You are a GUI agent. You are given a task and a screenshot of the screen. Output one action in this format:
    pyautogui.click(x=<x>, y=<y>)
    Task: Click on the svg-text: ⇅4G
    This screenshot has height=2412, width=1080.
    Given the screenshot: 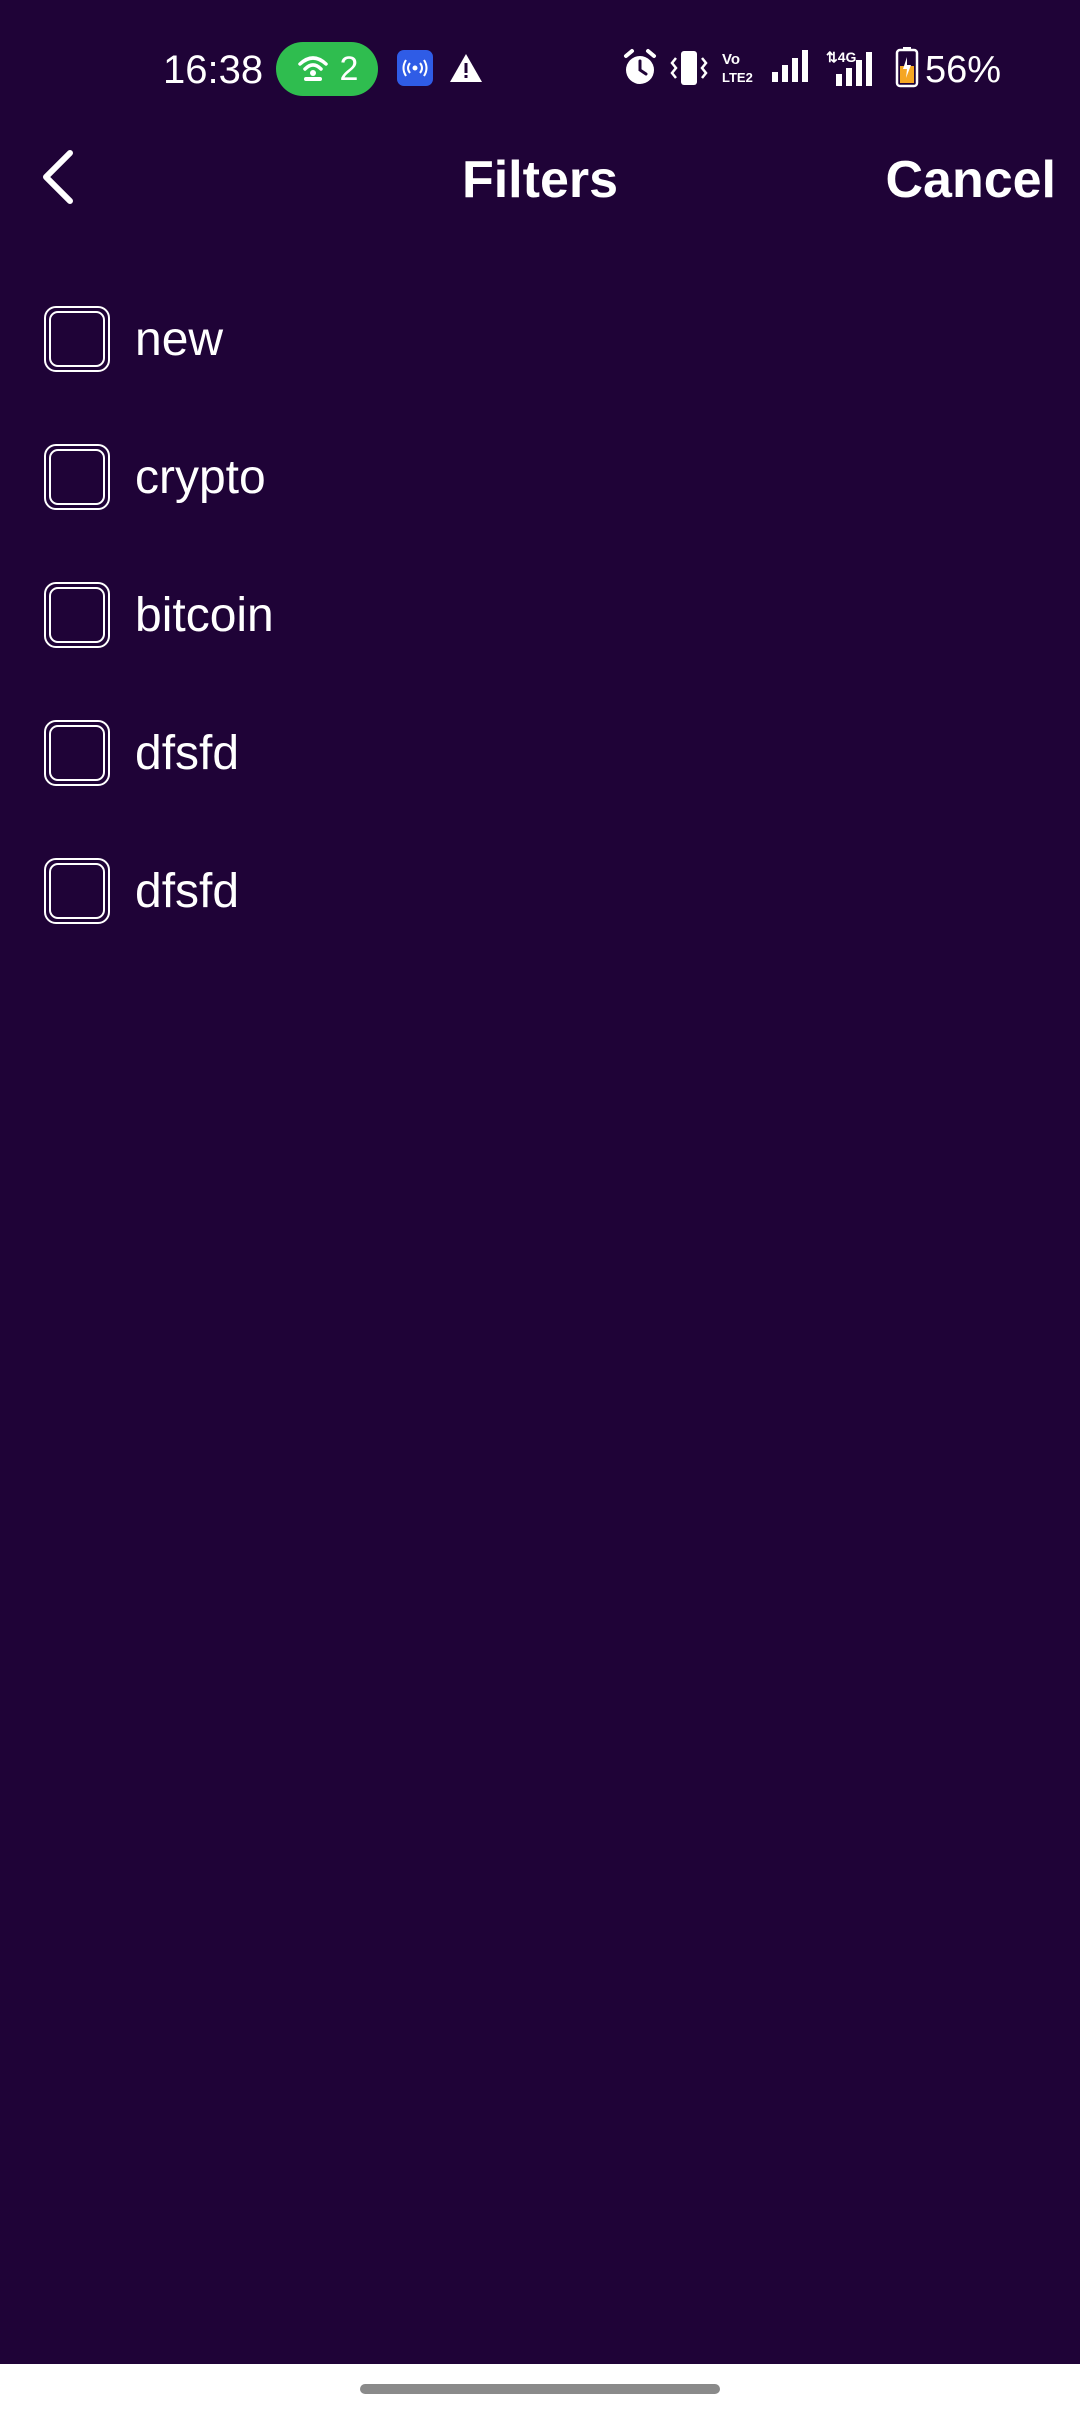 What is the action you would take?
    pyautogui.click(x=841, y=57)
    